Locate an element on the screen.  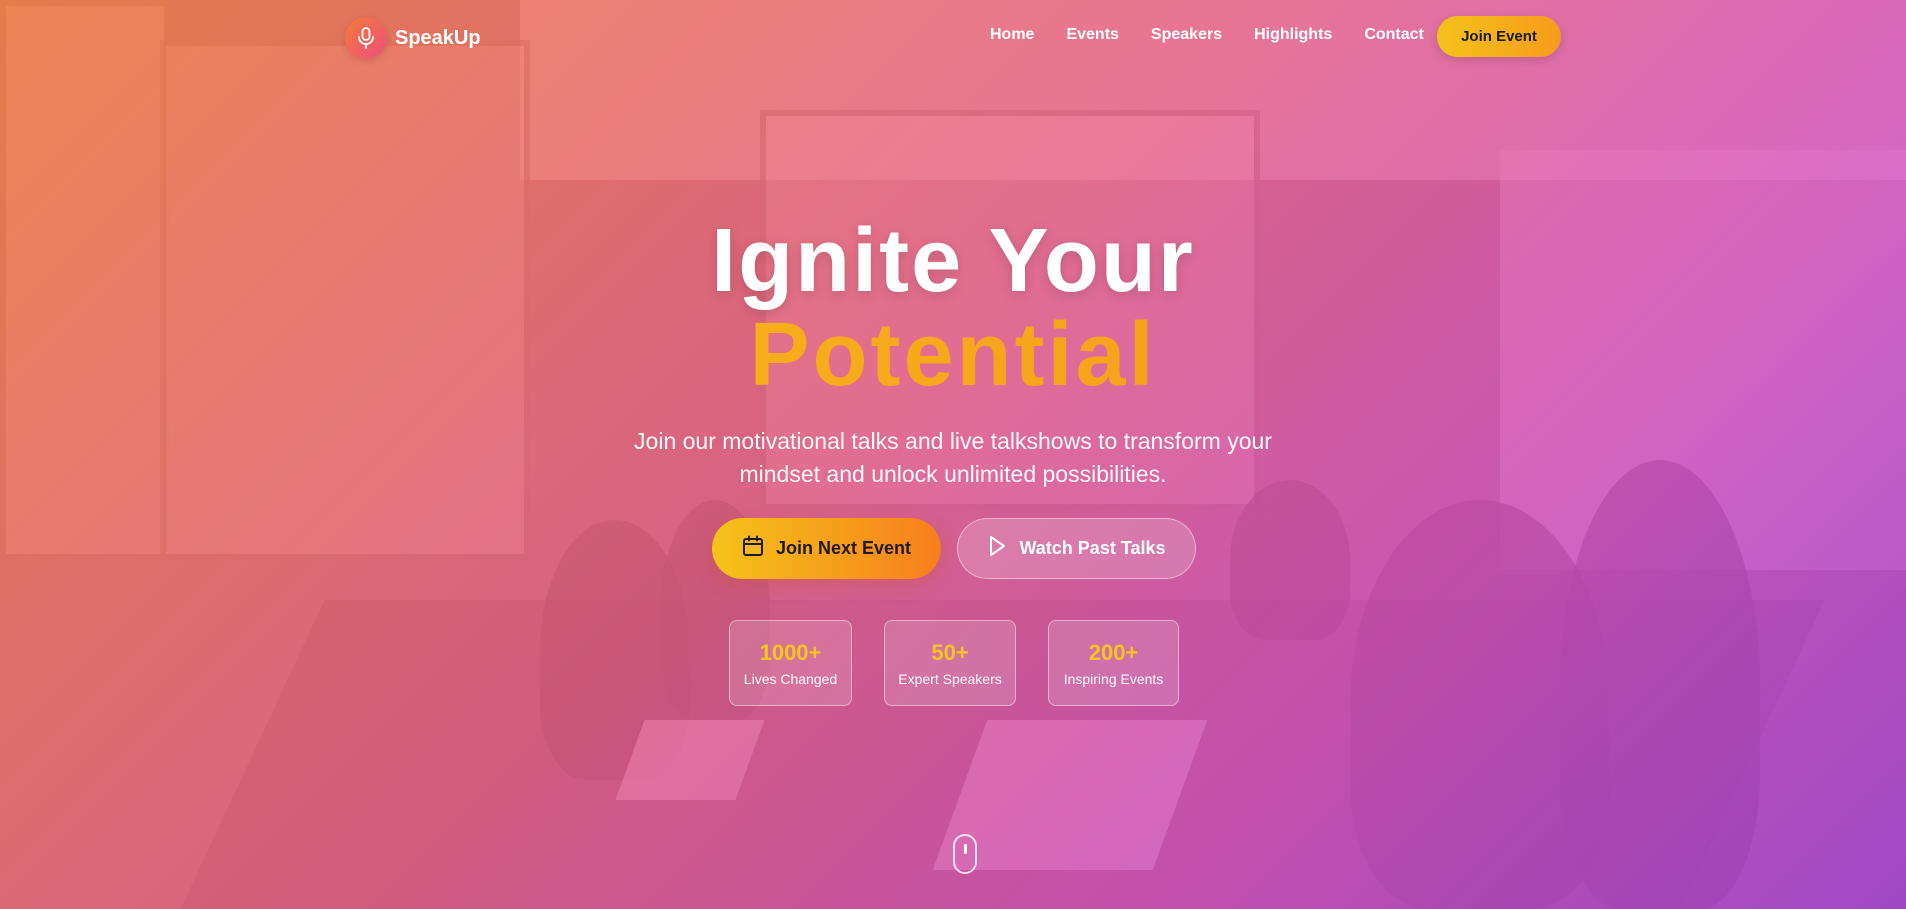
hero-title-highlight: Potential is located at coordinates (953, 355).